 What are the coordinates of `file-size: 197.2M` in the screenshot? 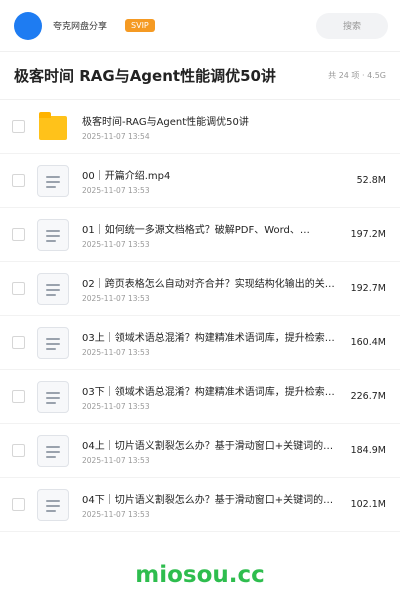 It's located at (368, 234).